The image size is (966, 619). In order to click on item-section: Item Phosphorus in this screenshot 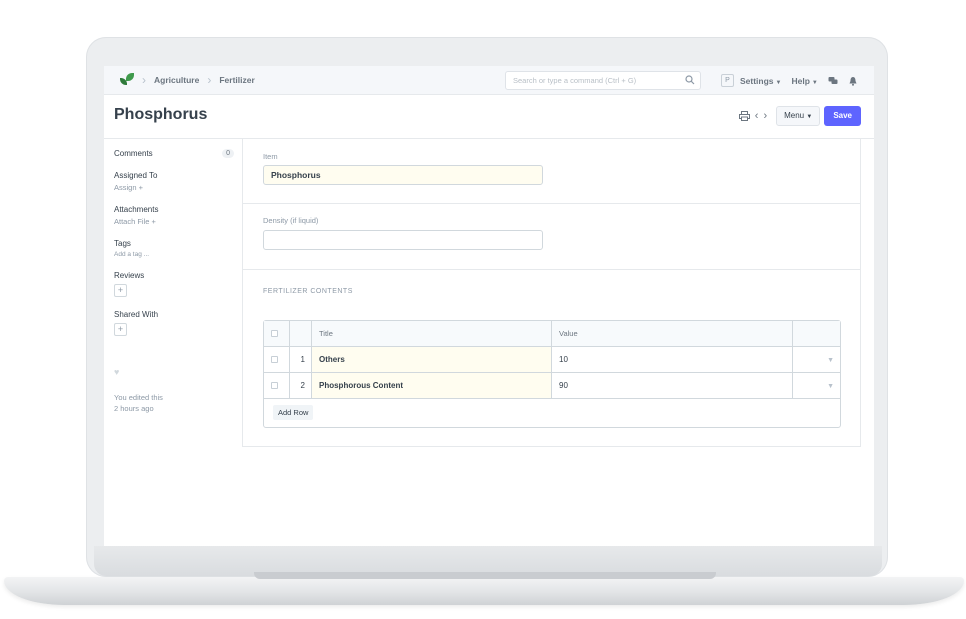, I will do `click(551, 171)`.